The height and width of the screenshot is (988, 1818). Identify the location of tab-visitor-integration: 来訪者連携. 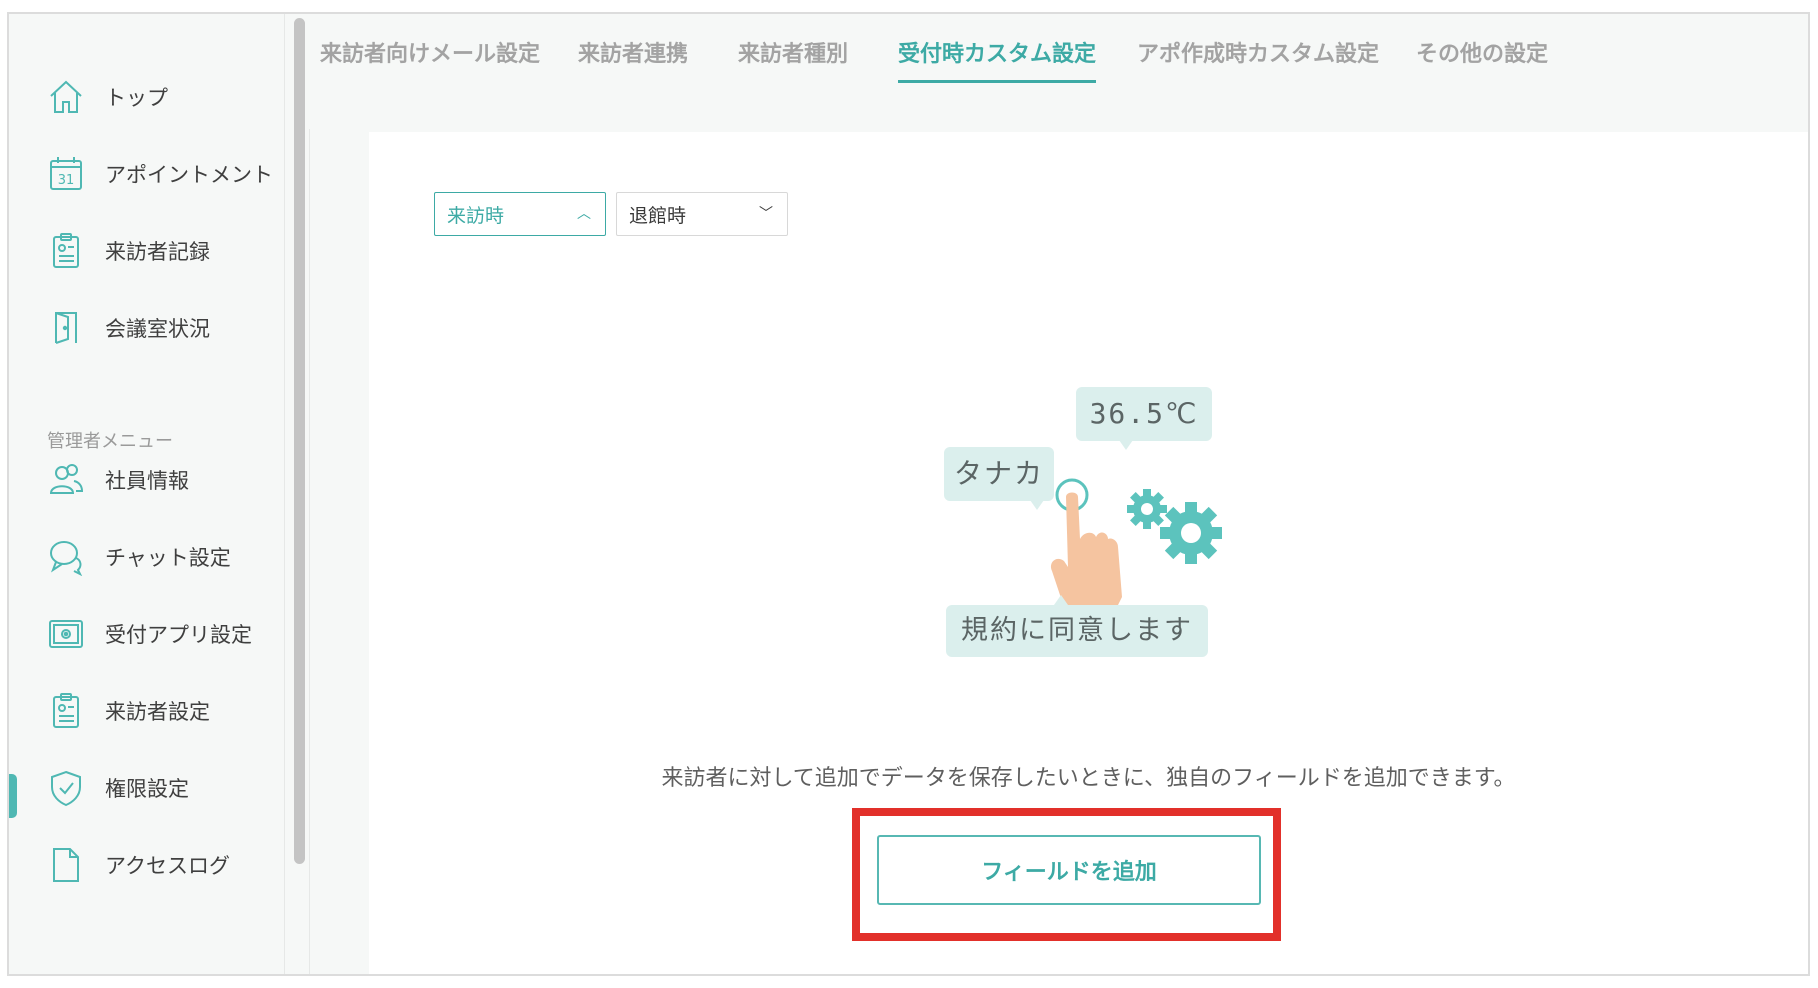
(633, 58).